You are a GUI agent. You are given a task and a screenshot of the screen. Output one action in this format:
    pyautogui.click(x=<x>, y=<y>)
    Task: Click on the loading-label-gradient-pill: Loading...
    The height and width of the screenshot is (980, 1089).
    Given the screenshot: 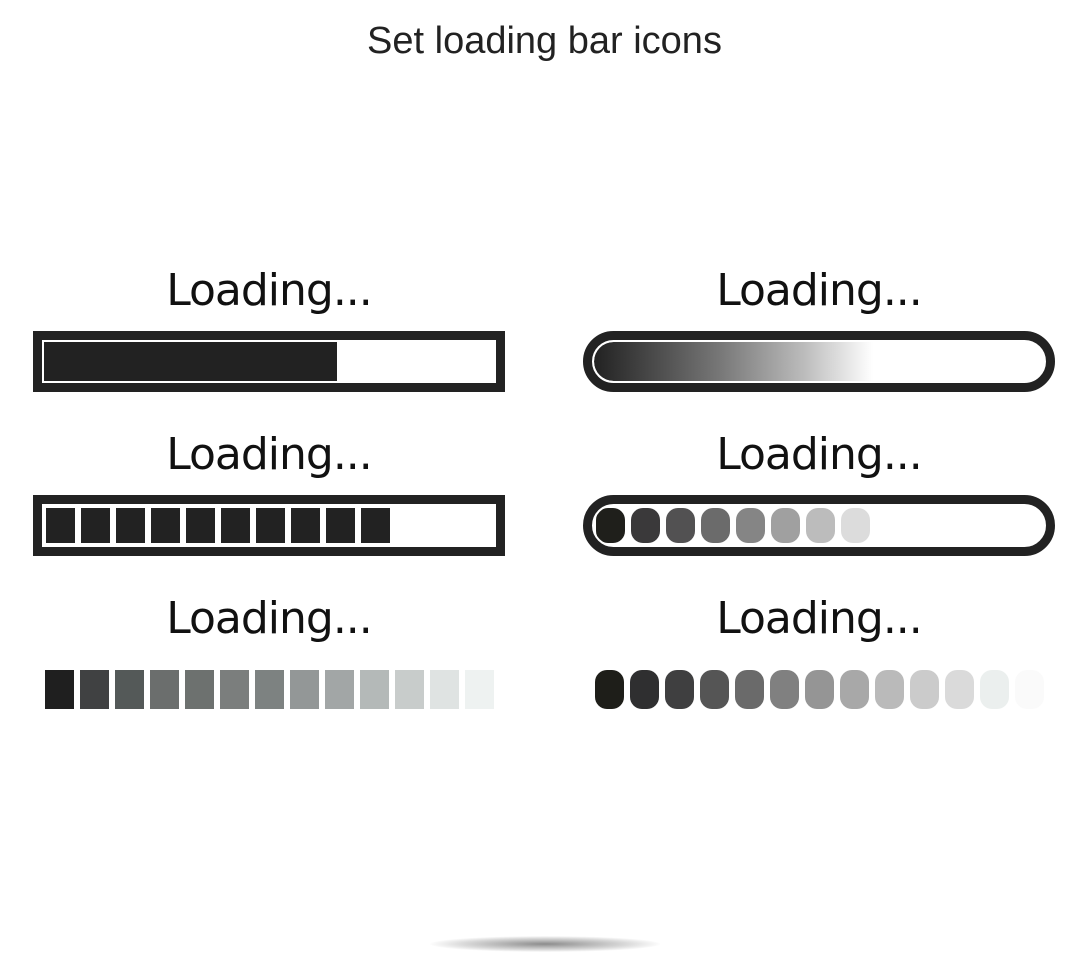 What is the action you would take?
    pyautogui.click(x=819, y=290)
    